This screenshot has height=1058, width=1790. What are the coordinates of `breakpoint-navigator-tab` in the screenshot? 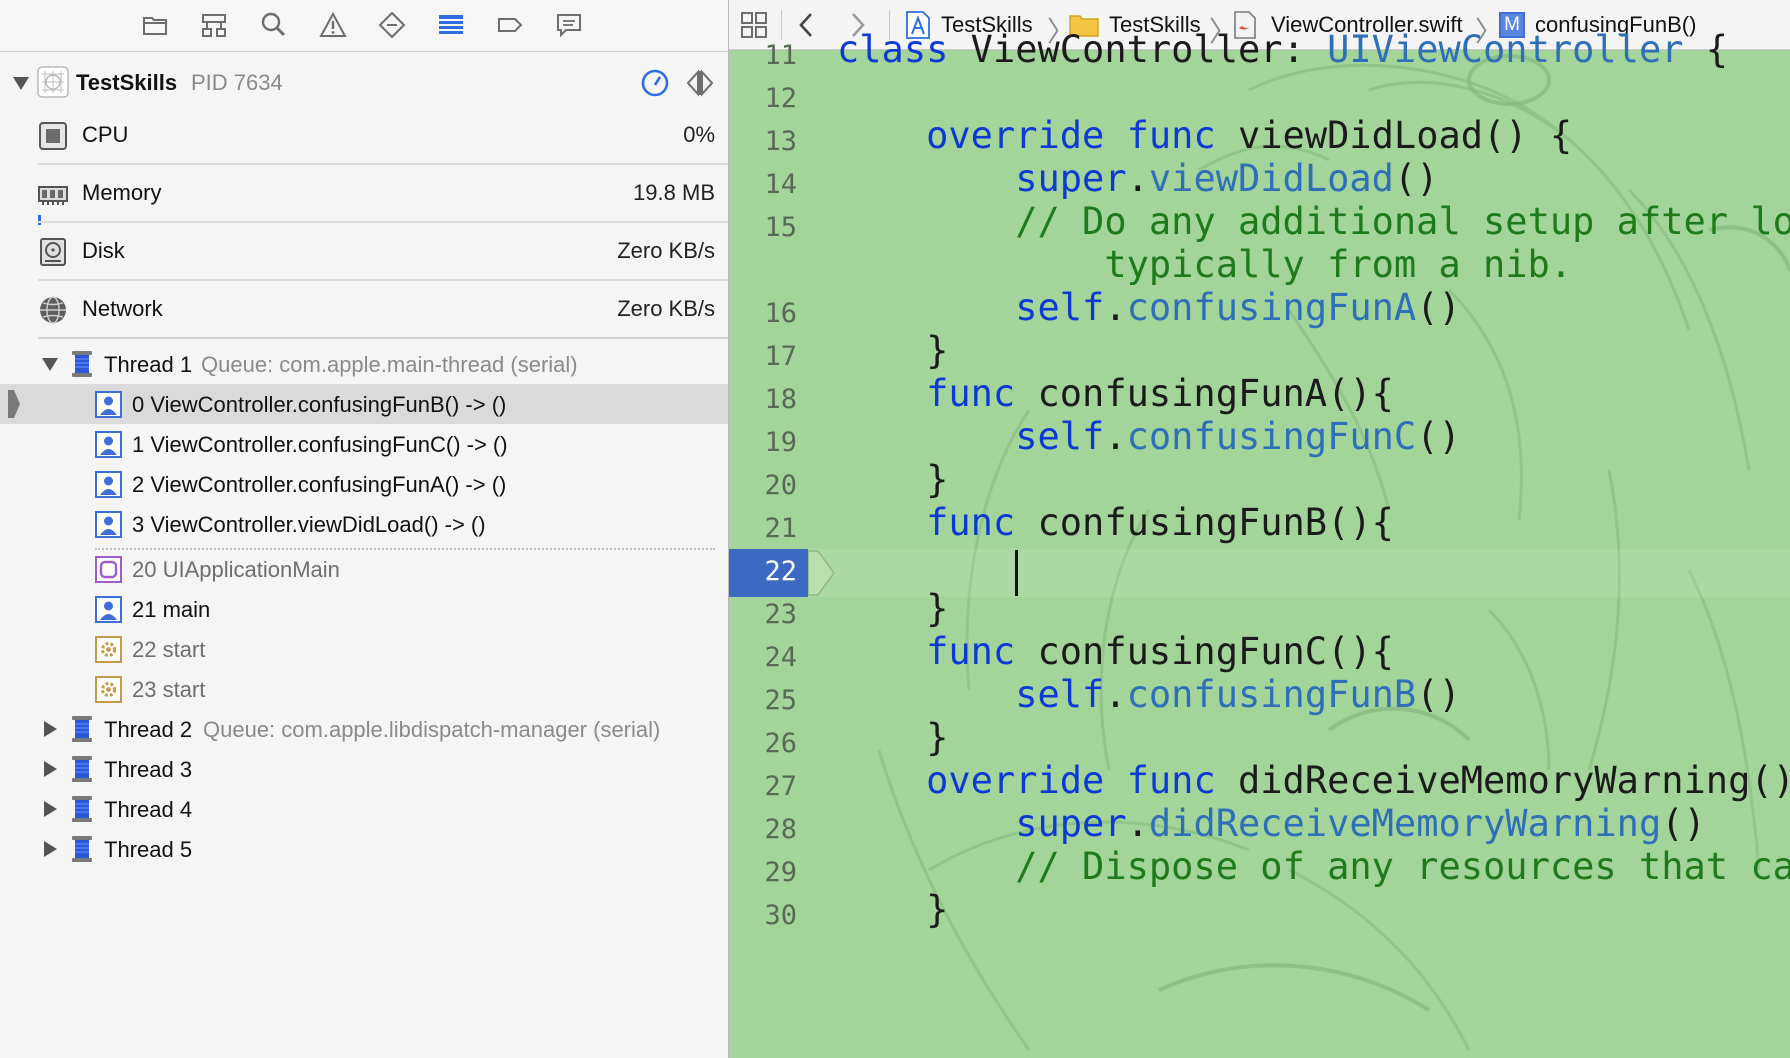 It's located at (510, 25).